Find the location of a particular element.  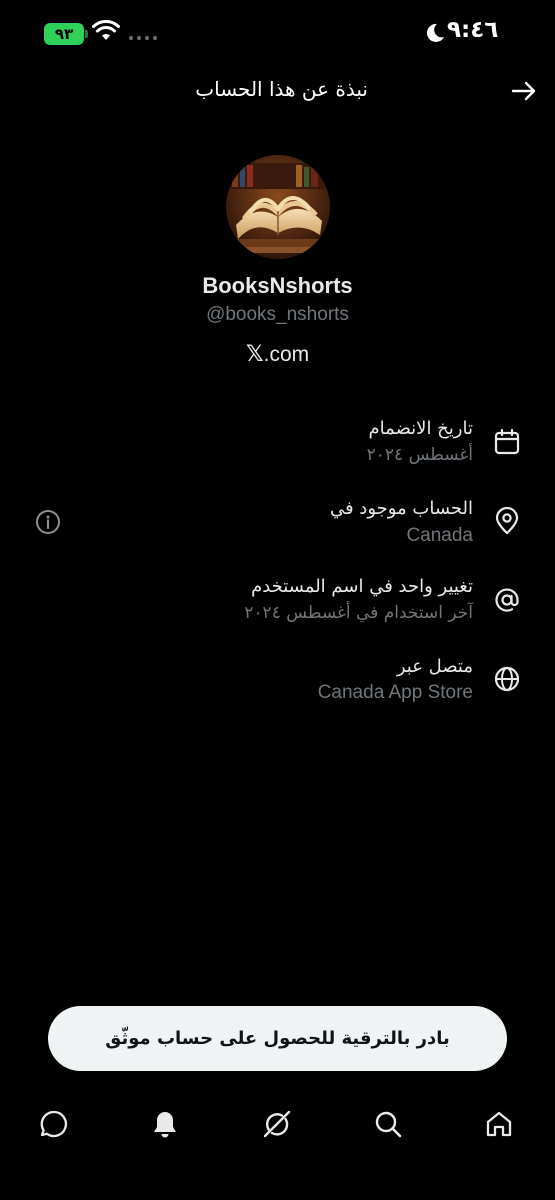

battery-indicator: ٩٣ is located at coordinates (66, 34).